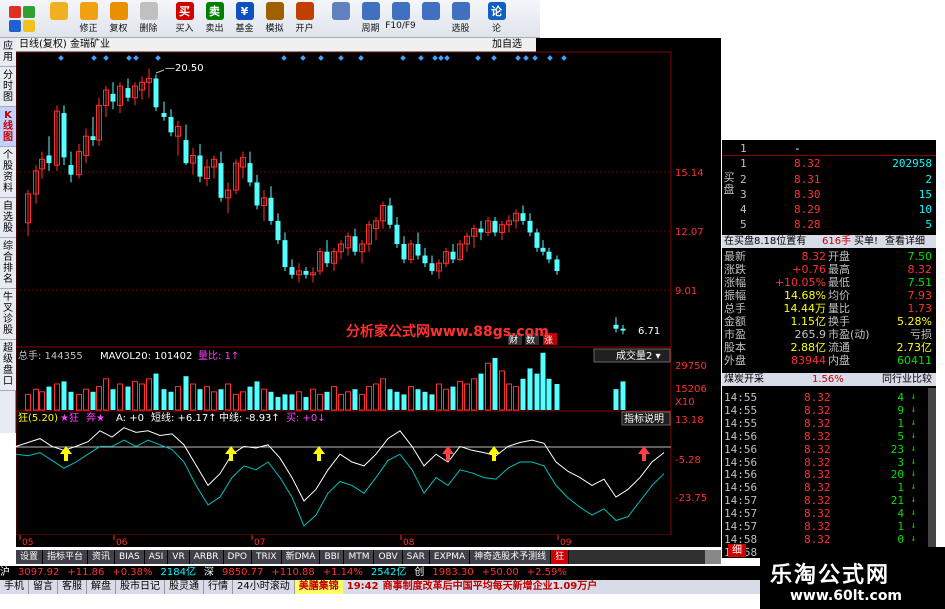 This screenshot has width=945, height=609. Describe the element at coordinates (130, 557) in the screenshot. I see `indicator-tab-3: BIAS` at that location.